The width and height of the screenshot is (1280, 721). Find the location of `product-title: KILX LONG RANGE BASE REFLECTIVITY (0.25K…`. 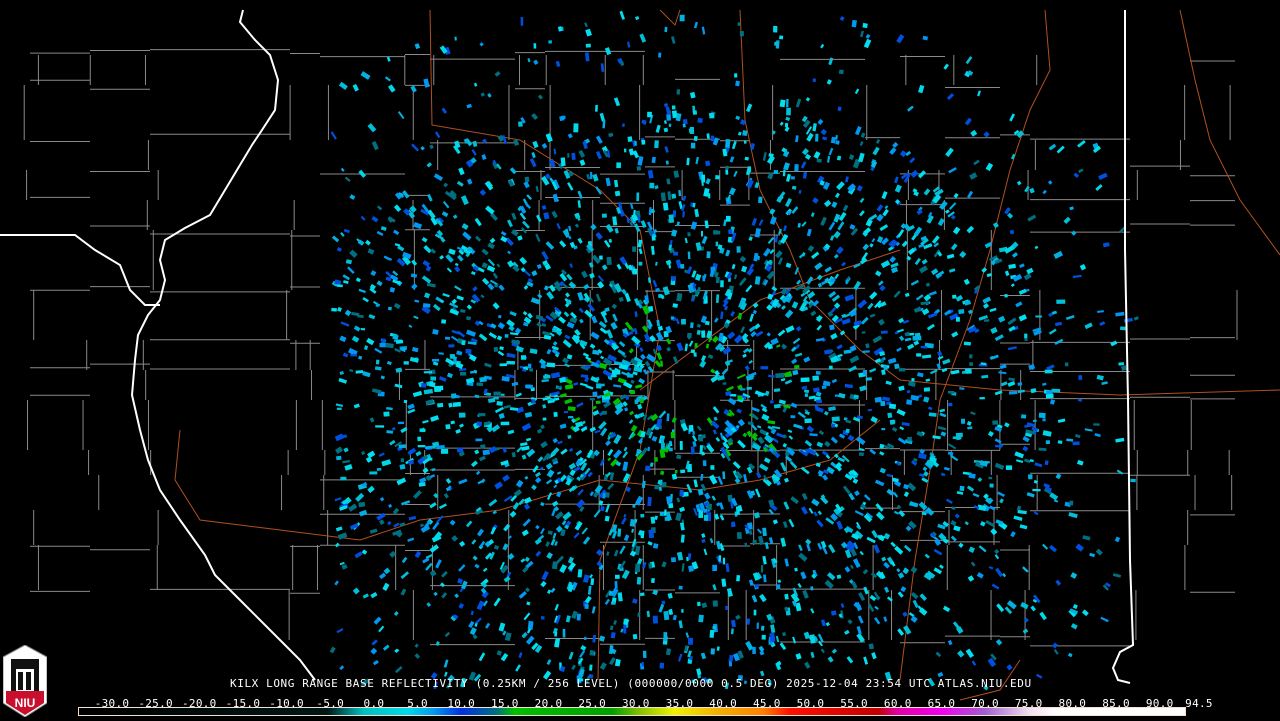

product-title: KILX LONG RANGE BASE REFLECTIVITY (0.25K… is located at coordinates (631, 683).